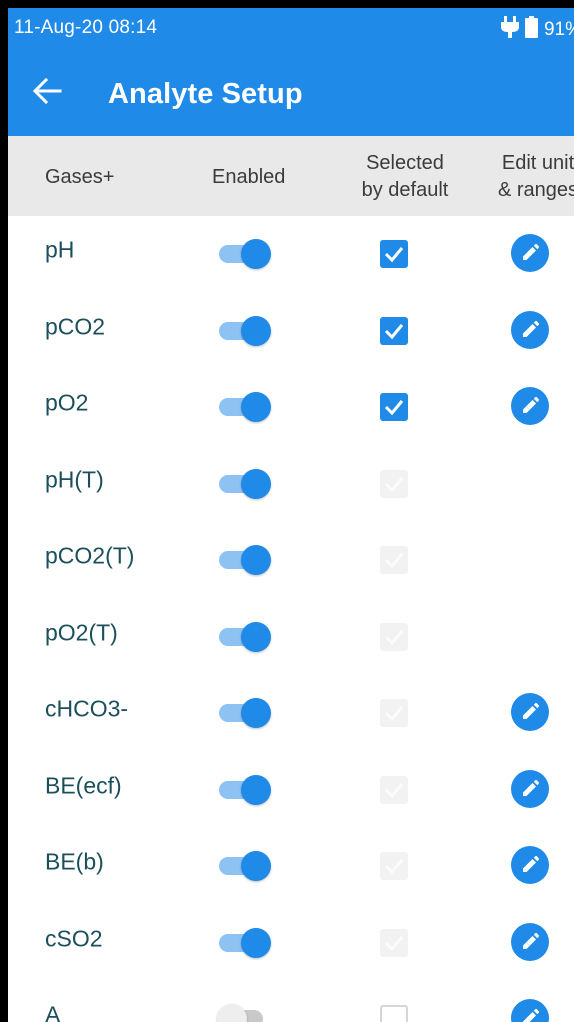 The width and height of the screenshot is (574, 1022). What do you see at coordinates (535, 190) in the screenshot?
I see `header-edit-line2: & ranges` at bounding box center [535, 190].